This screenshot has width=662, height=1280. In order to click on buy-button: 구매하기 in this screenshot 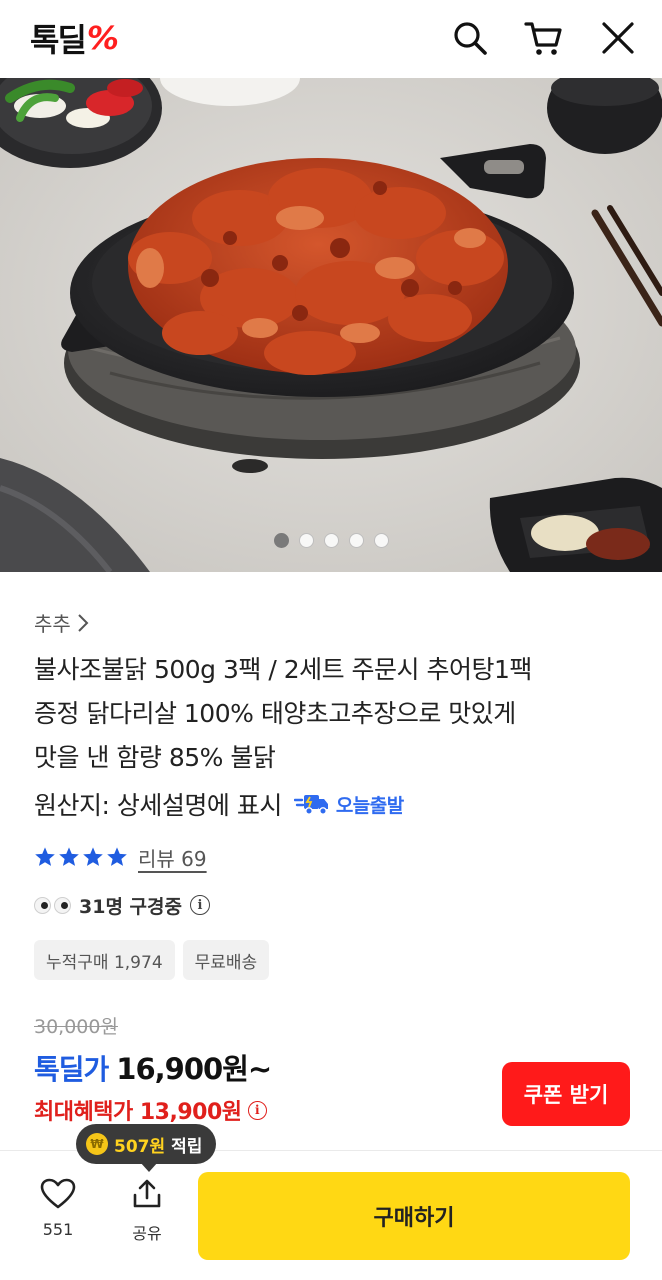, I will do `click(414, 1216)`.